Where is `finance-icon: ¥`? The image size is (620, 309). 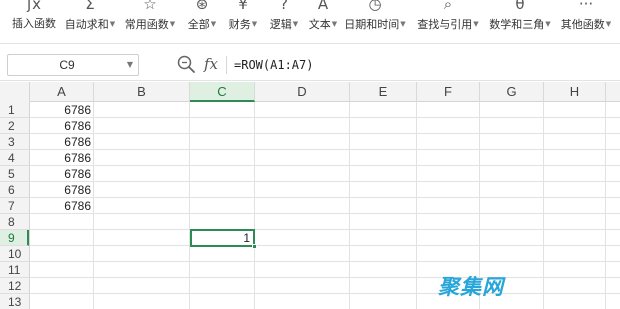 finance-icon: ¥ is located at coordinates (243, 6).